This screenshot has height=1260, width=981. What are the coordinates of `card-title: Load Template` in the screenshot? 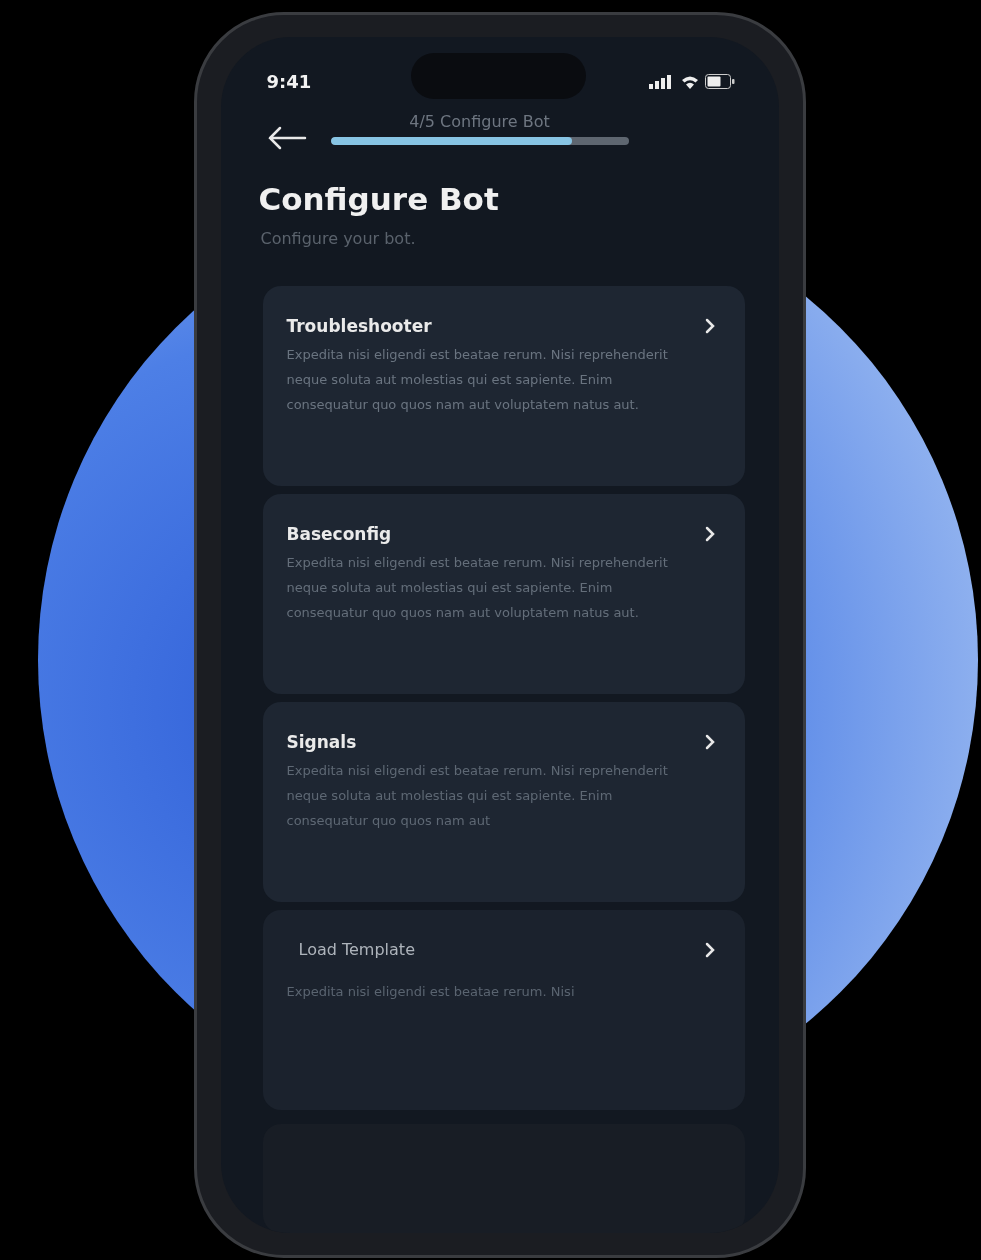 It's located at (356, 949).